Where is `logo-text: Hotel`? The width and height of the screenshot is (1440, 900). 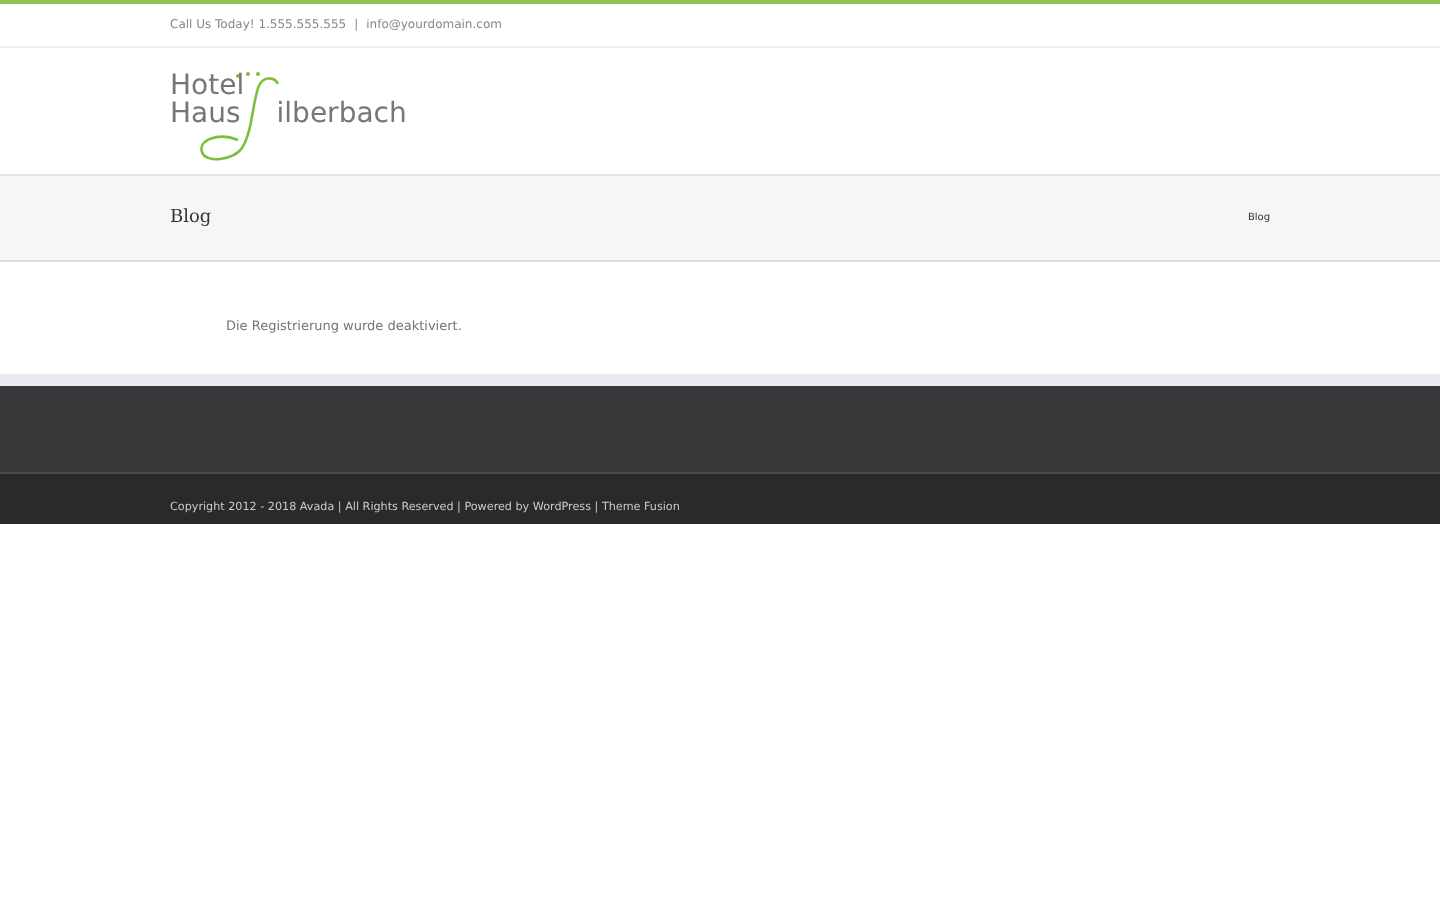 logo-text: Hotel is located at coordinates (208, 85).